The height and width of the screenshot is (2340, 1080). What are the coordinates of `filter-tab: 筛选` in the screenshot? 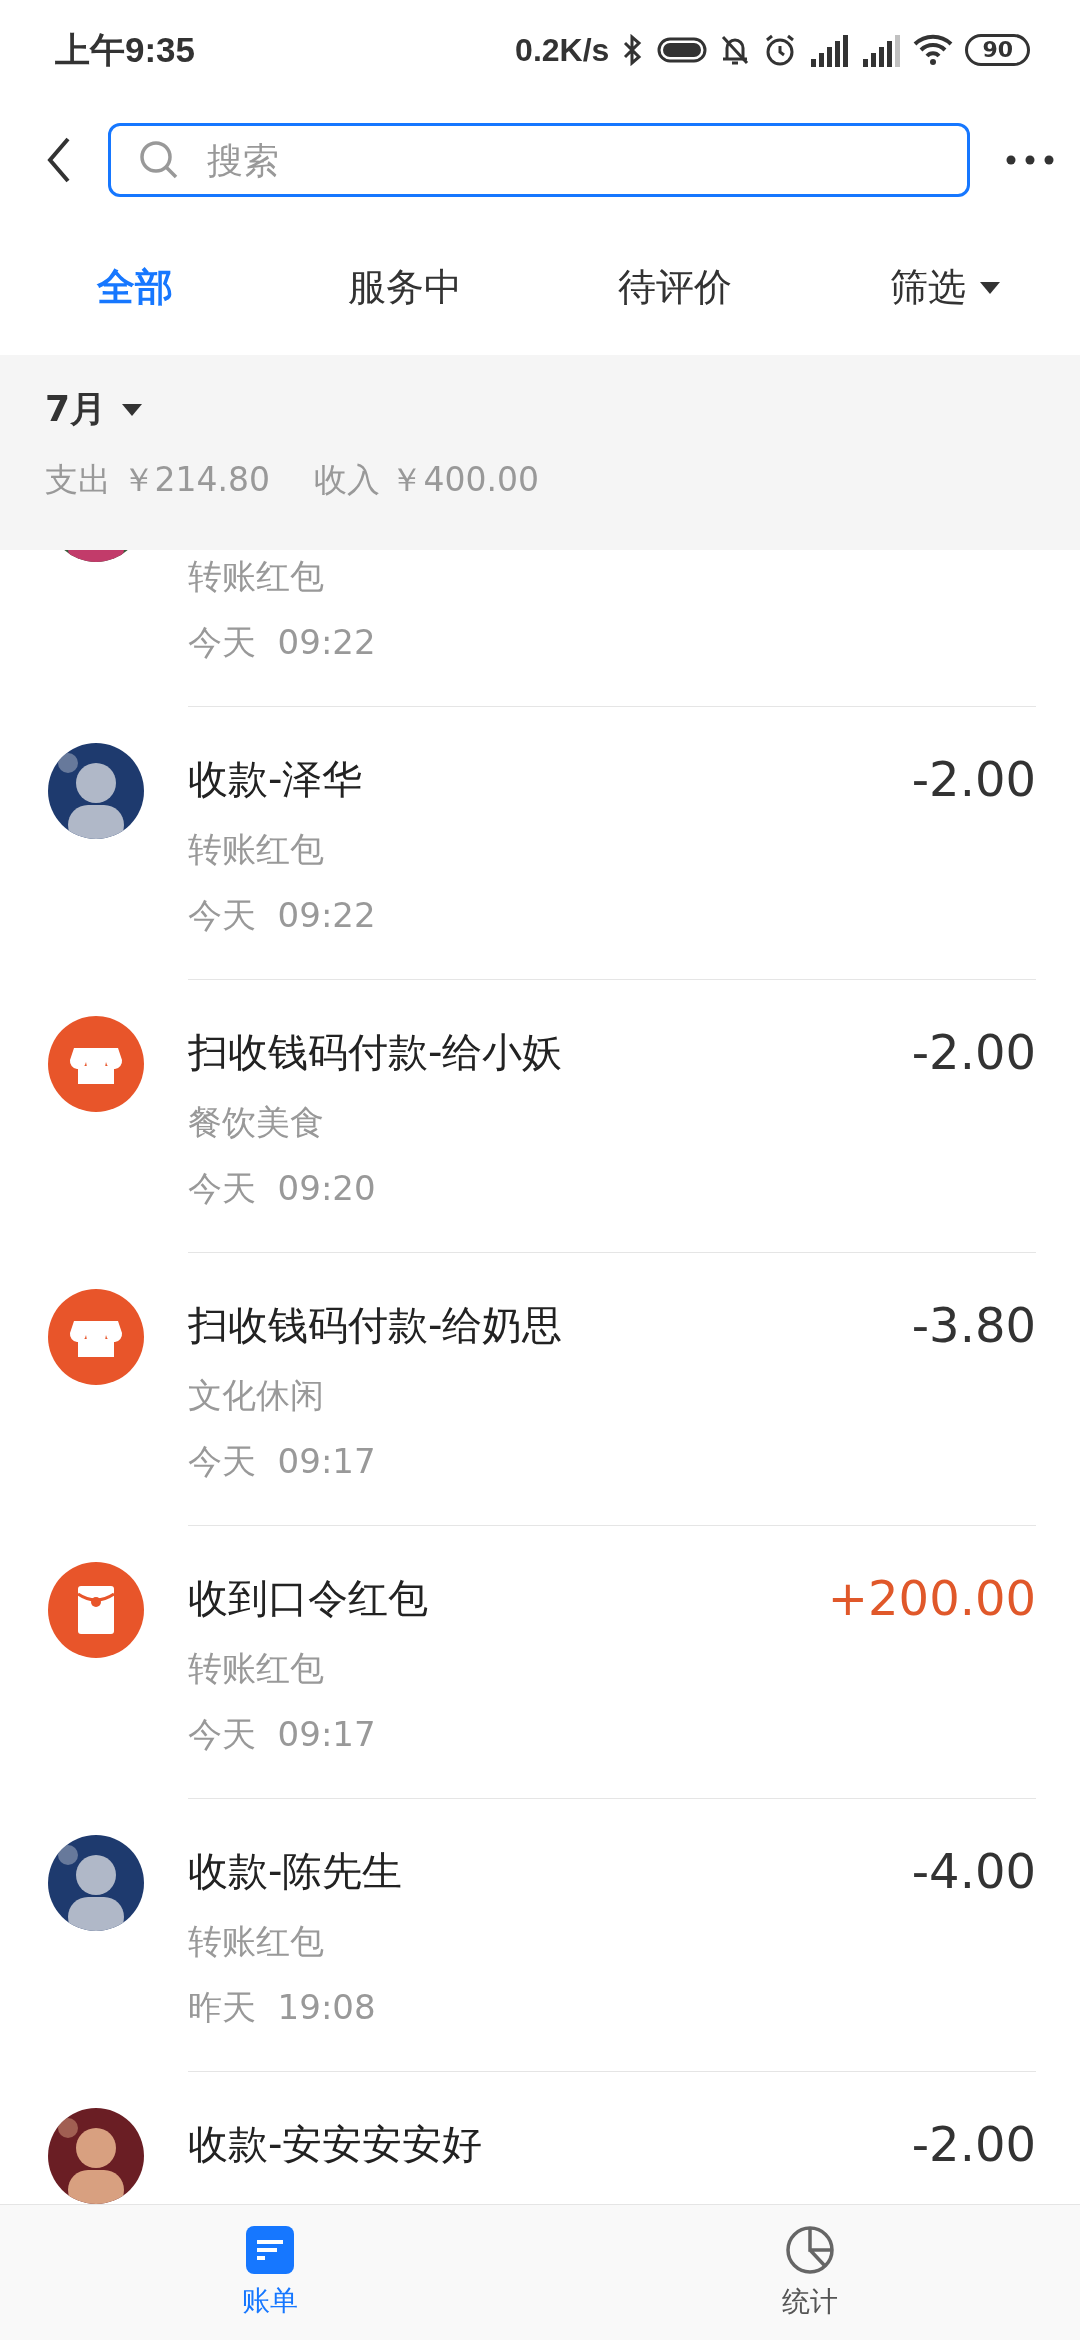 It's located at (945, 287).